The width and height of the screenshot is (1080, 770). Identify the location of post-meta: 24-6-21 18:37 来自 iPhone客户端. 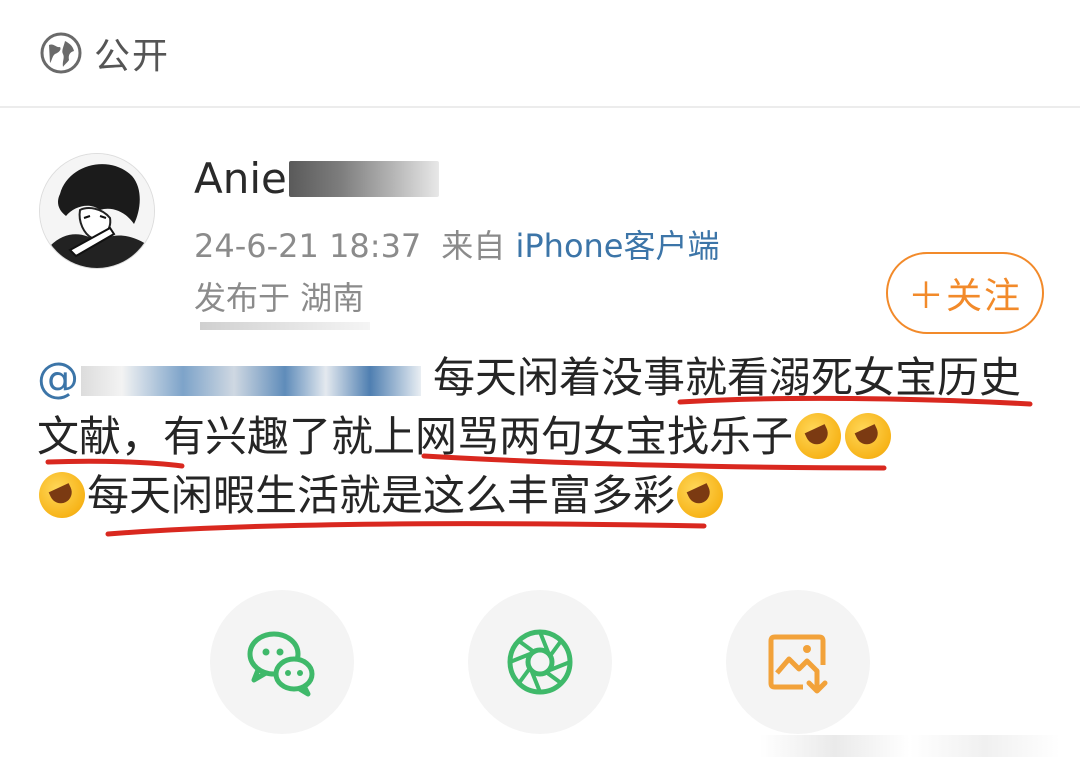
(457, 244).